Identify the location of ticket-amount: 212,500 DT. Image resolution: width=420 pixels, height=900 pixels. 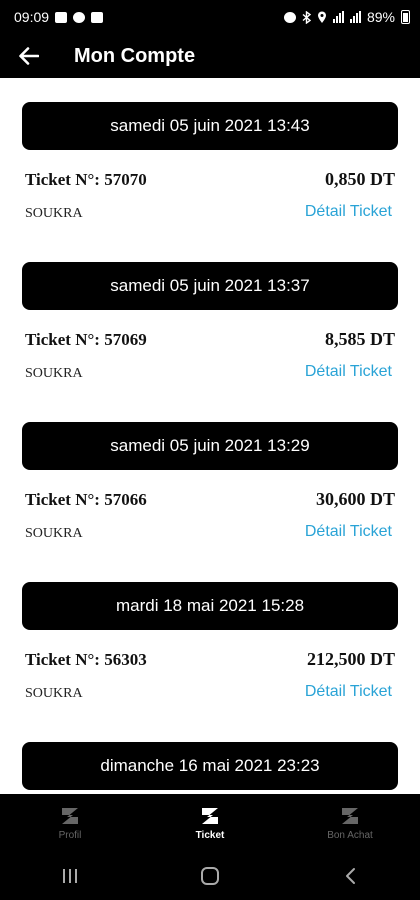
(350, 659).